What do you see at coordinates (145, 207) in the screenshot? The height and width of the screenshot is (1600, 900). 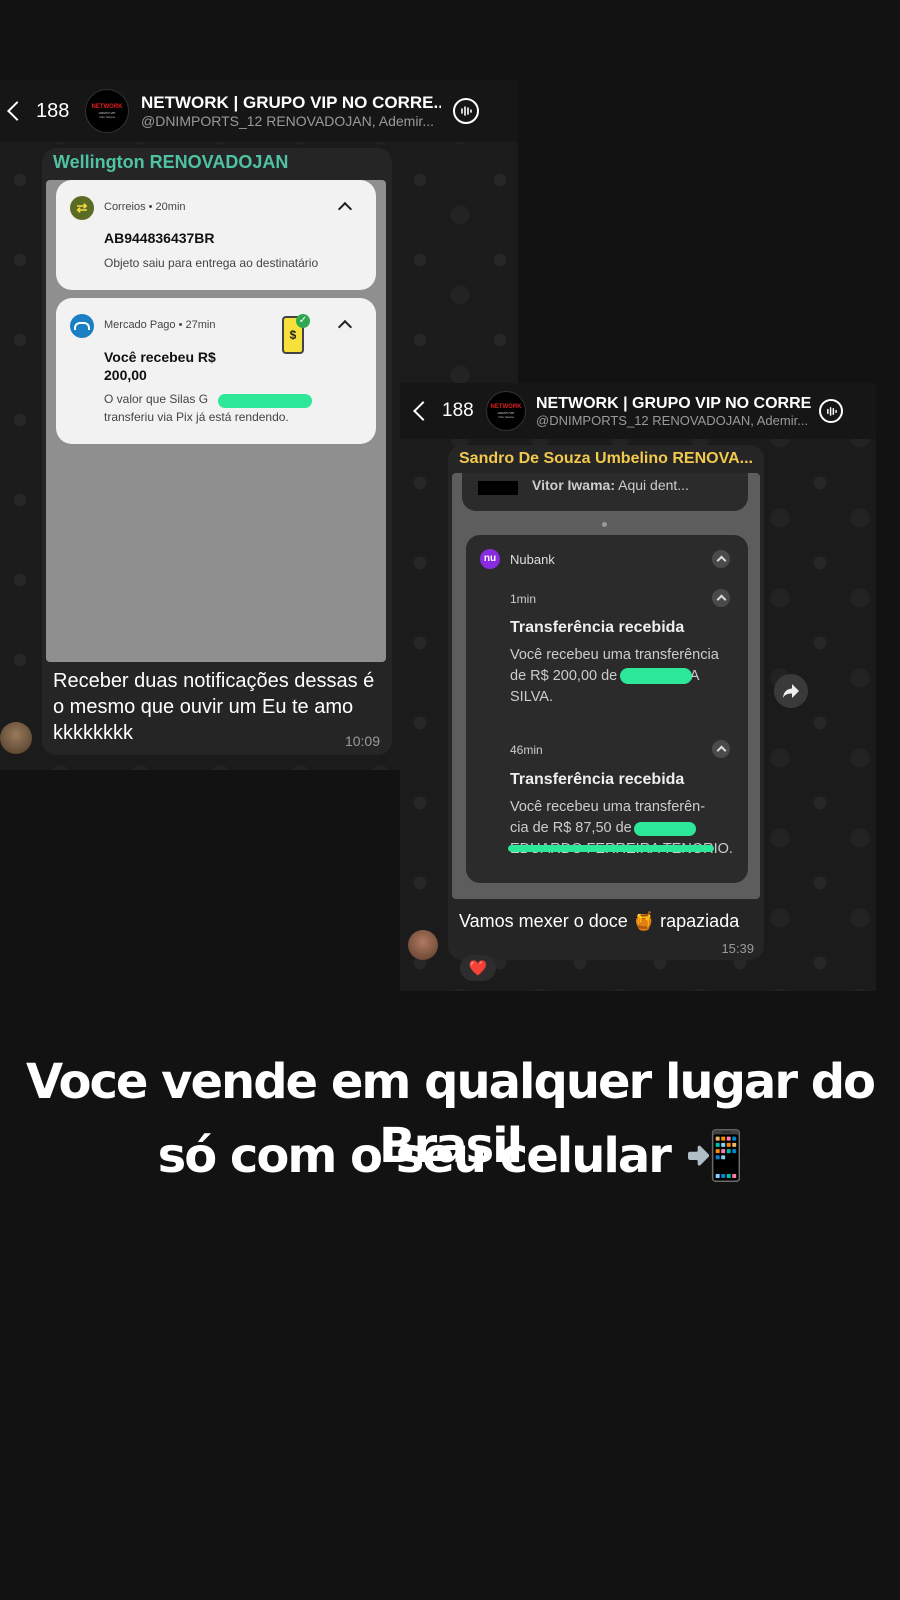 I see `correios-app-line: Correios • 20min` at bounding box center [145, 207].